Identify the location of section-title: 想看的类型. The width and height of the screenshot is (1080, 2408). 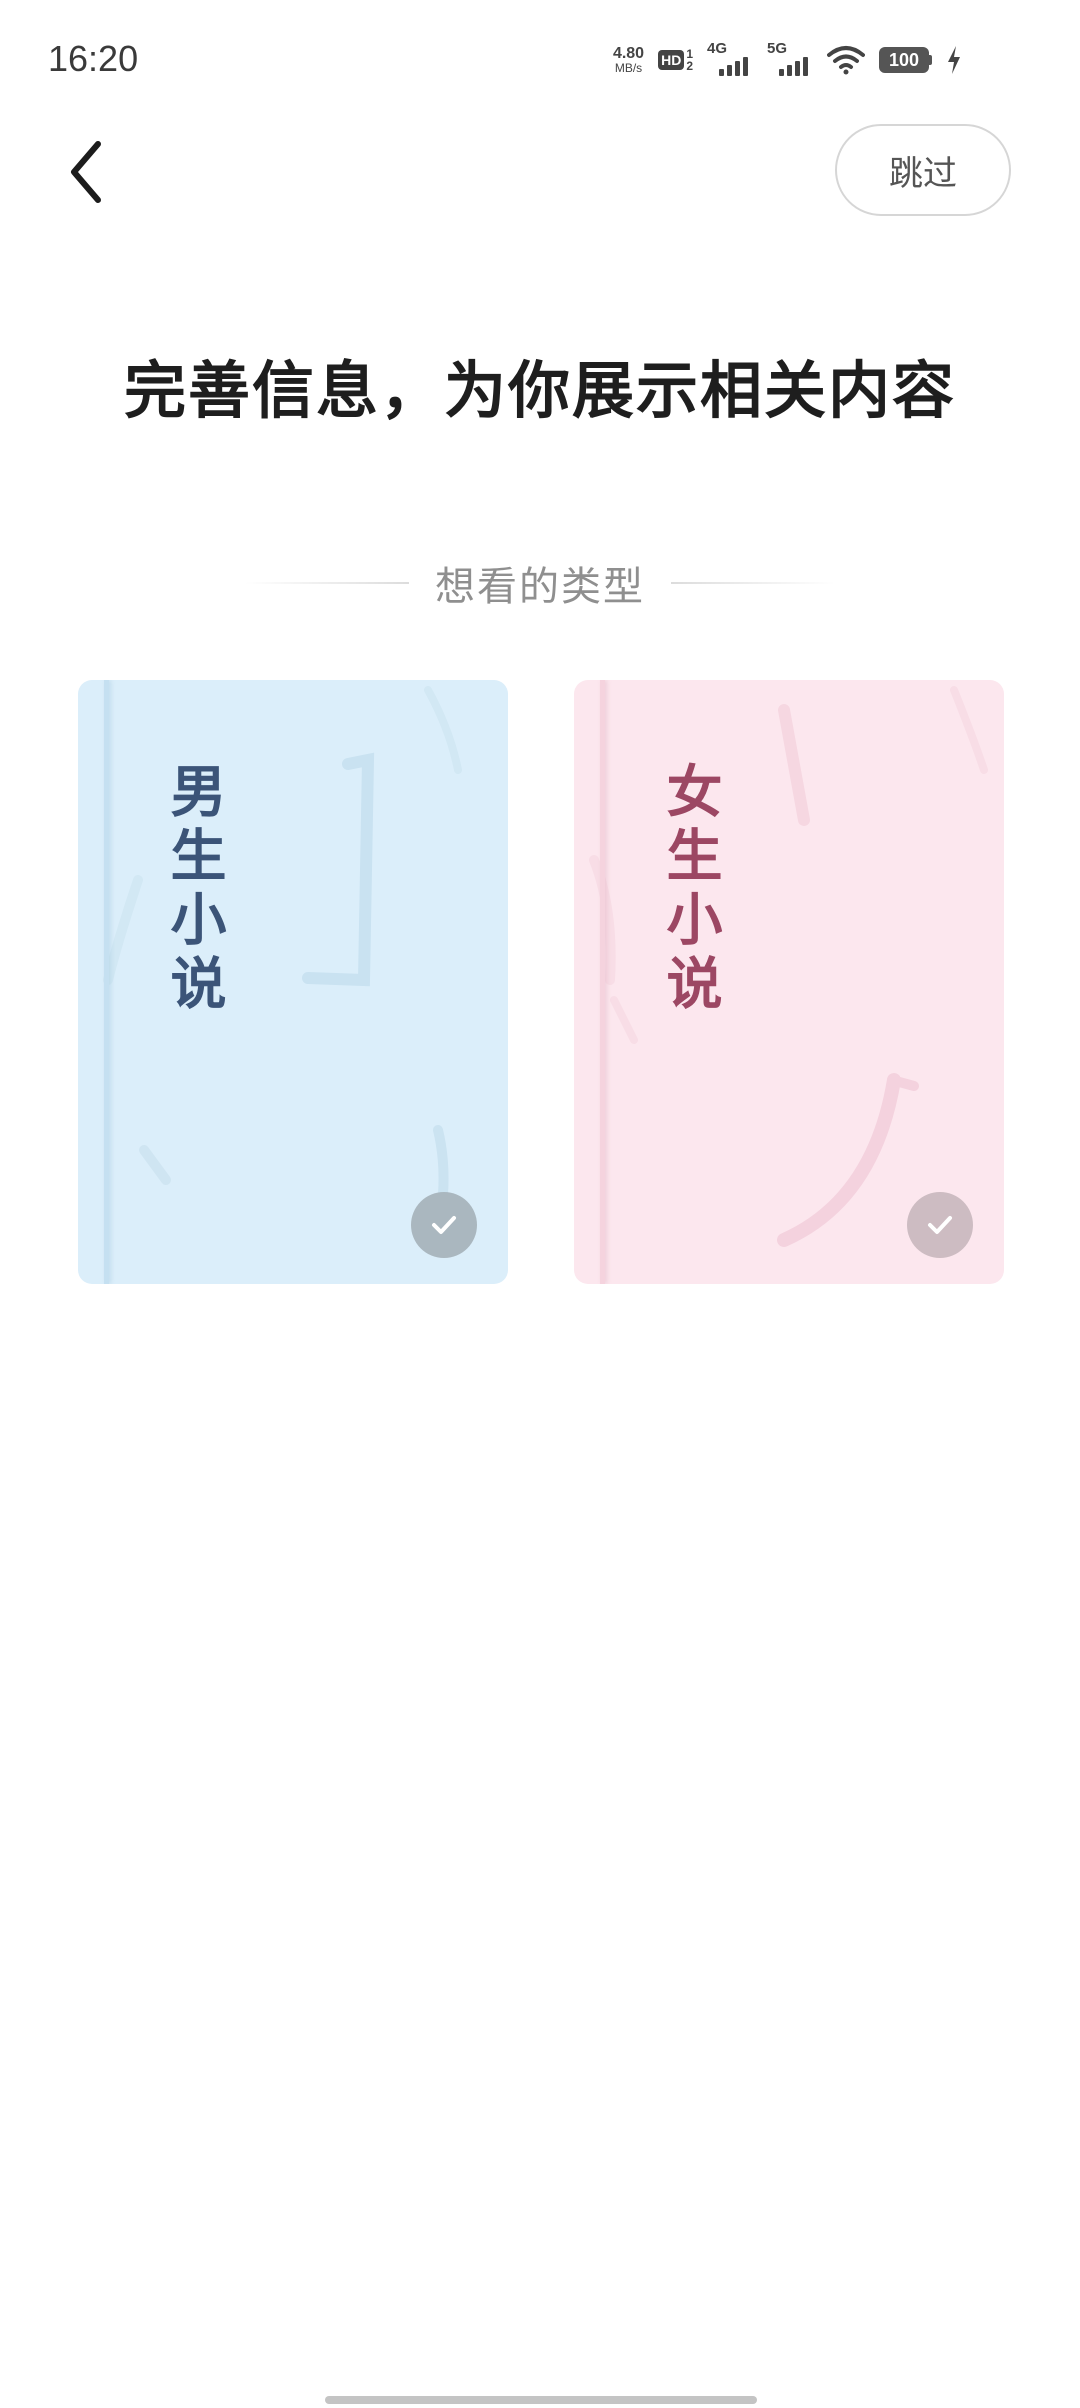
(540, 587).